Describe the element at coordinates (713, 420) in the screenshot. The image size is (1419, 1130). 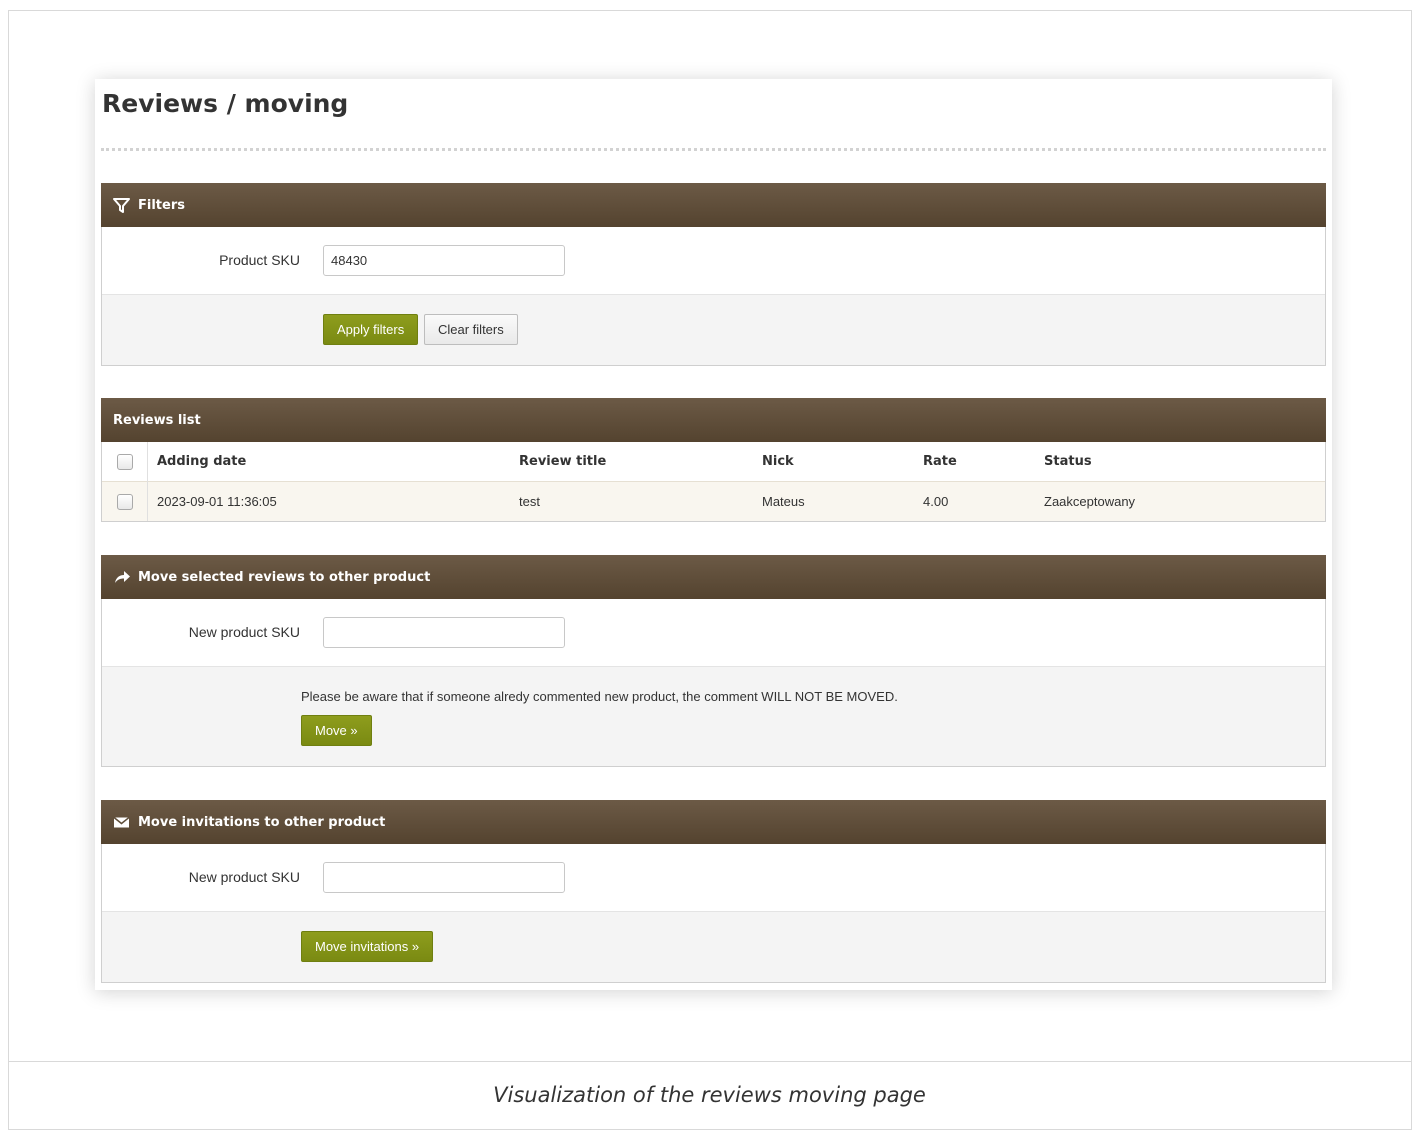
I see `reviews-list-header: Reviews list` at that location.